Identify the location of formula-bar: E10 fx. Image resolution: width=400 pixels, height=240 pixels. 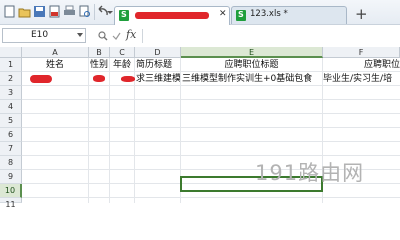
(200, 36).